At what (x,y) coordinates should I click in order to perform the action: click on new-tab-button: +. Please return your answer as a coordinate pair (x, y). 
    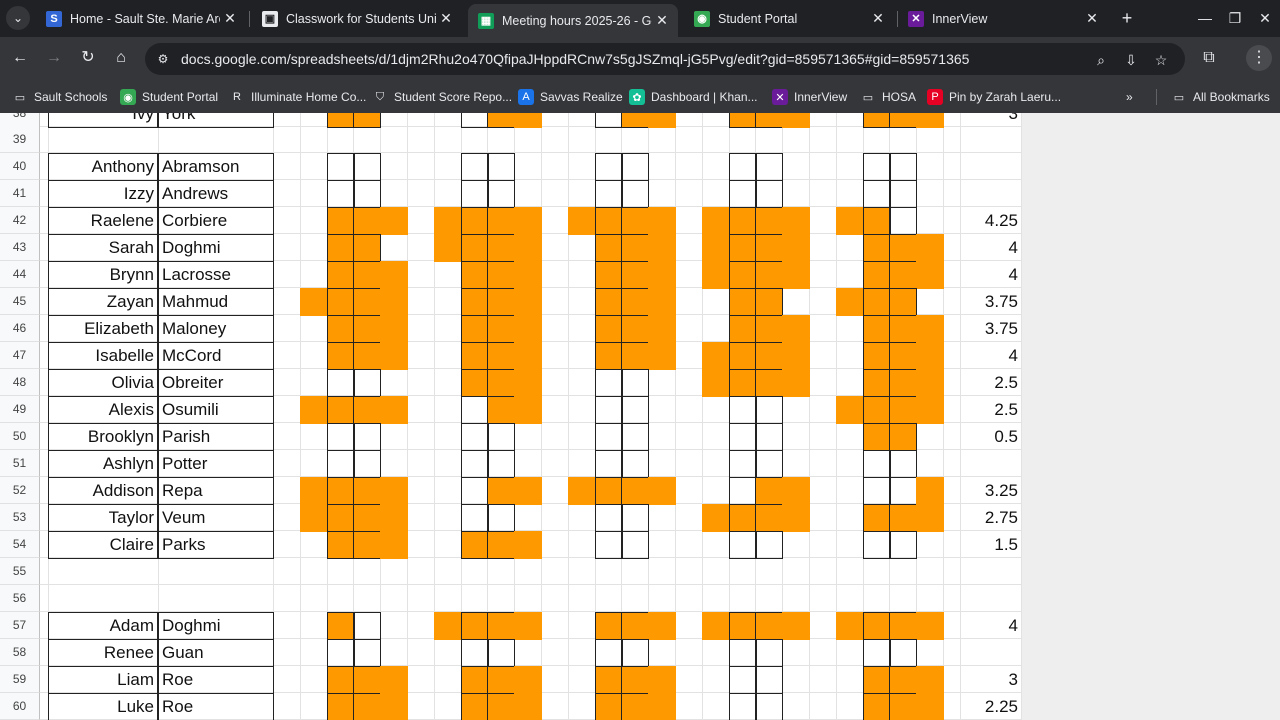
    Looking at the image, I should click on (1127, 18).